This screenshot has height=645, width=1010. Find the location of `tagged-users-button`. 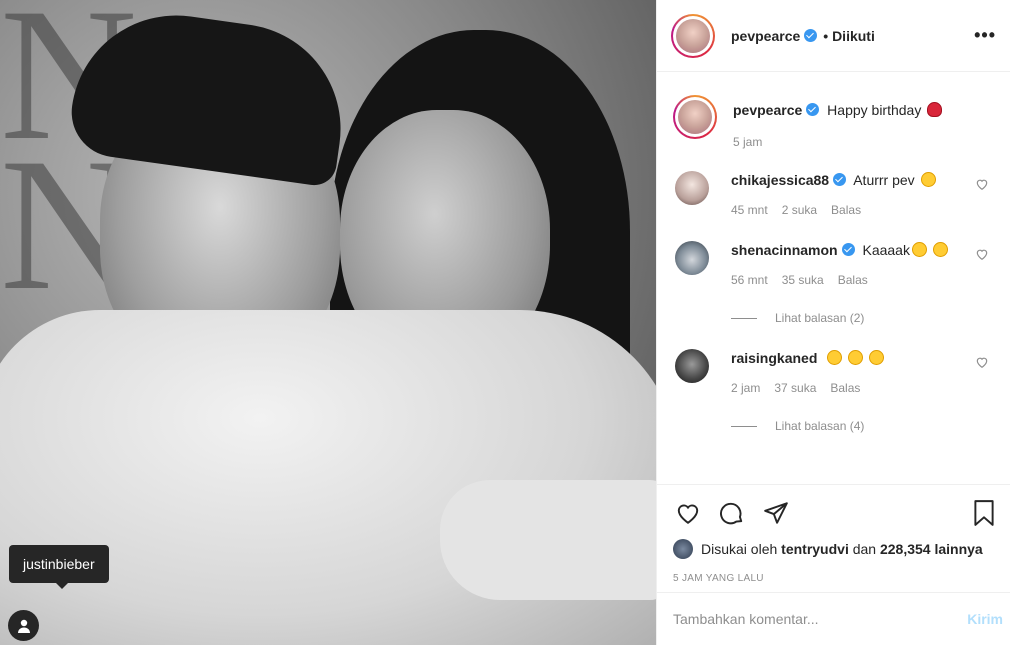

tagged-users-button is located at coordinates (23, 625).